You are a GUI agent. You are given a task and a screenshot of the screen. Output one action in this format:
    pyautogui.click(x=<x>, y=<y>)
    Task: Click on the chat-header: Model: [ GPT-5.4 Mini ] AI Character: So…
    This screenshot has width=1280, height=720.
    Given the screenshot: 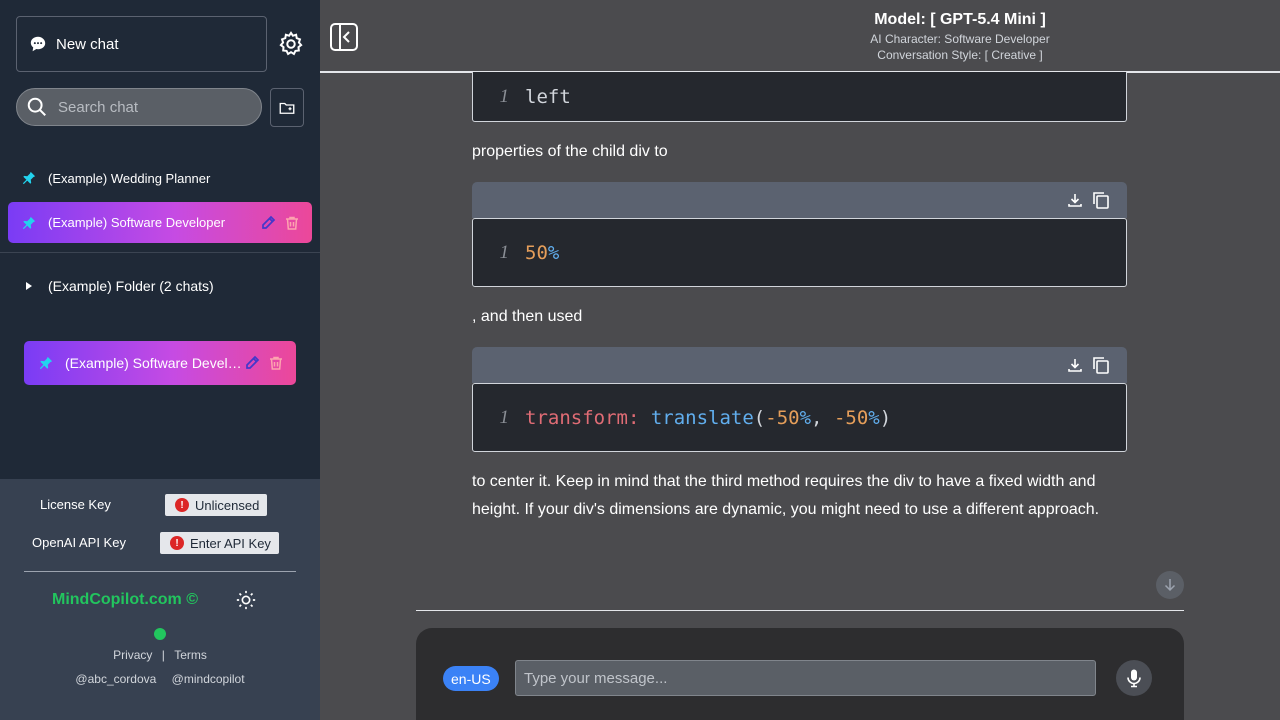 What is the action you would take?
    pyautogui.click(x=800, y=36)
    